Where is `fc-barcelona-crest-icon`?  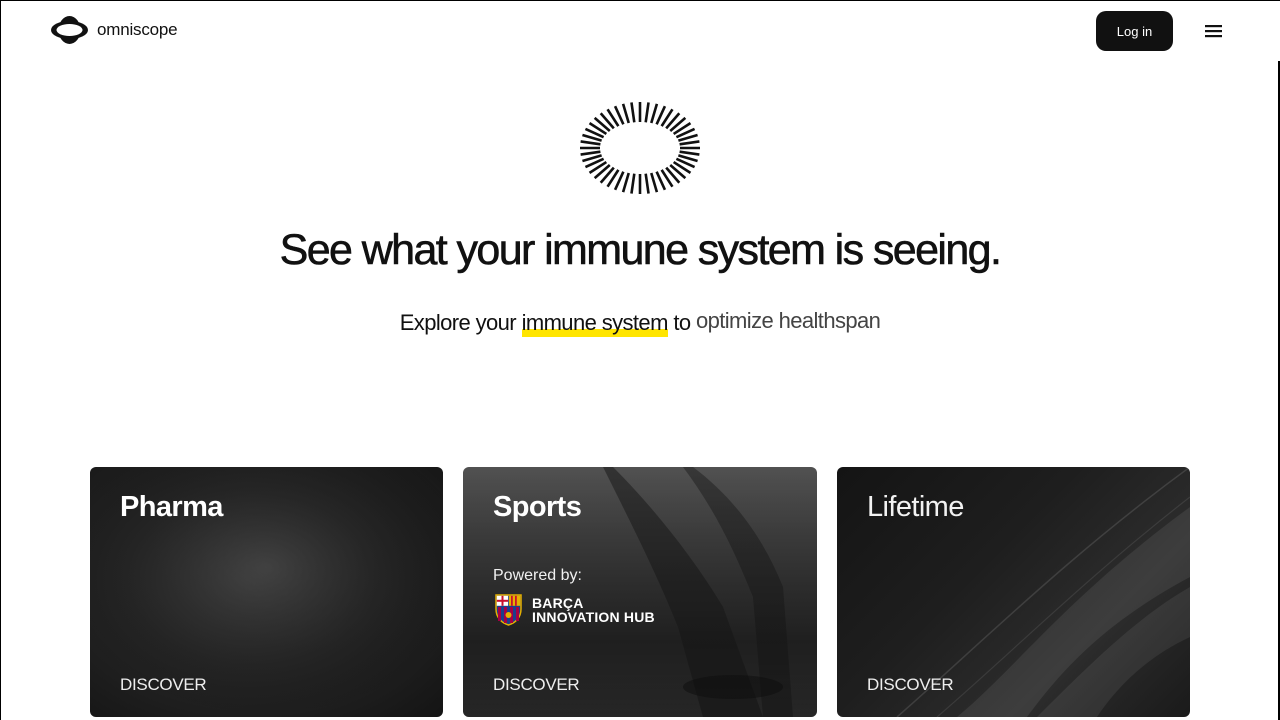
fc-barcelona-crest-icon is located at coordinates (508, 610).